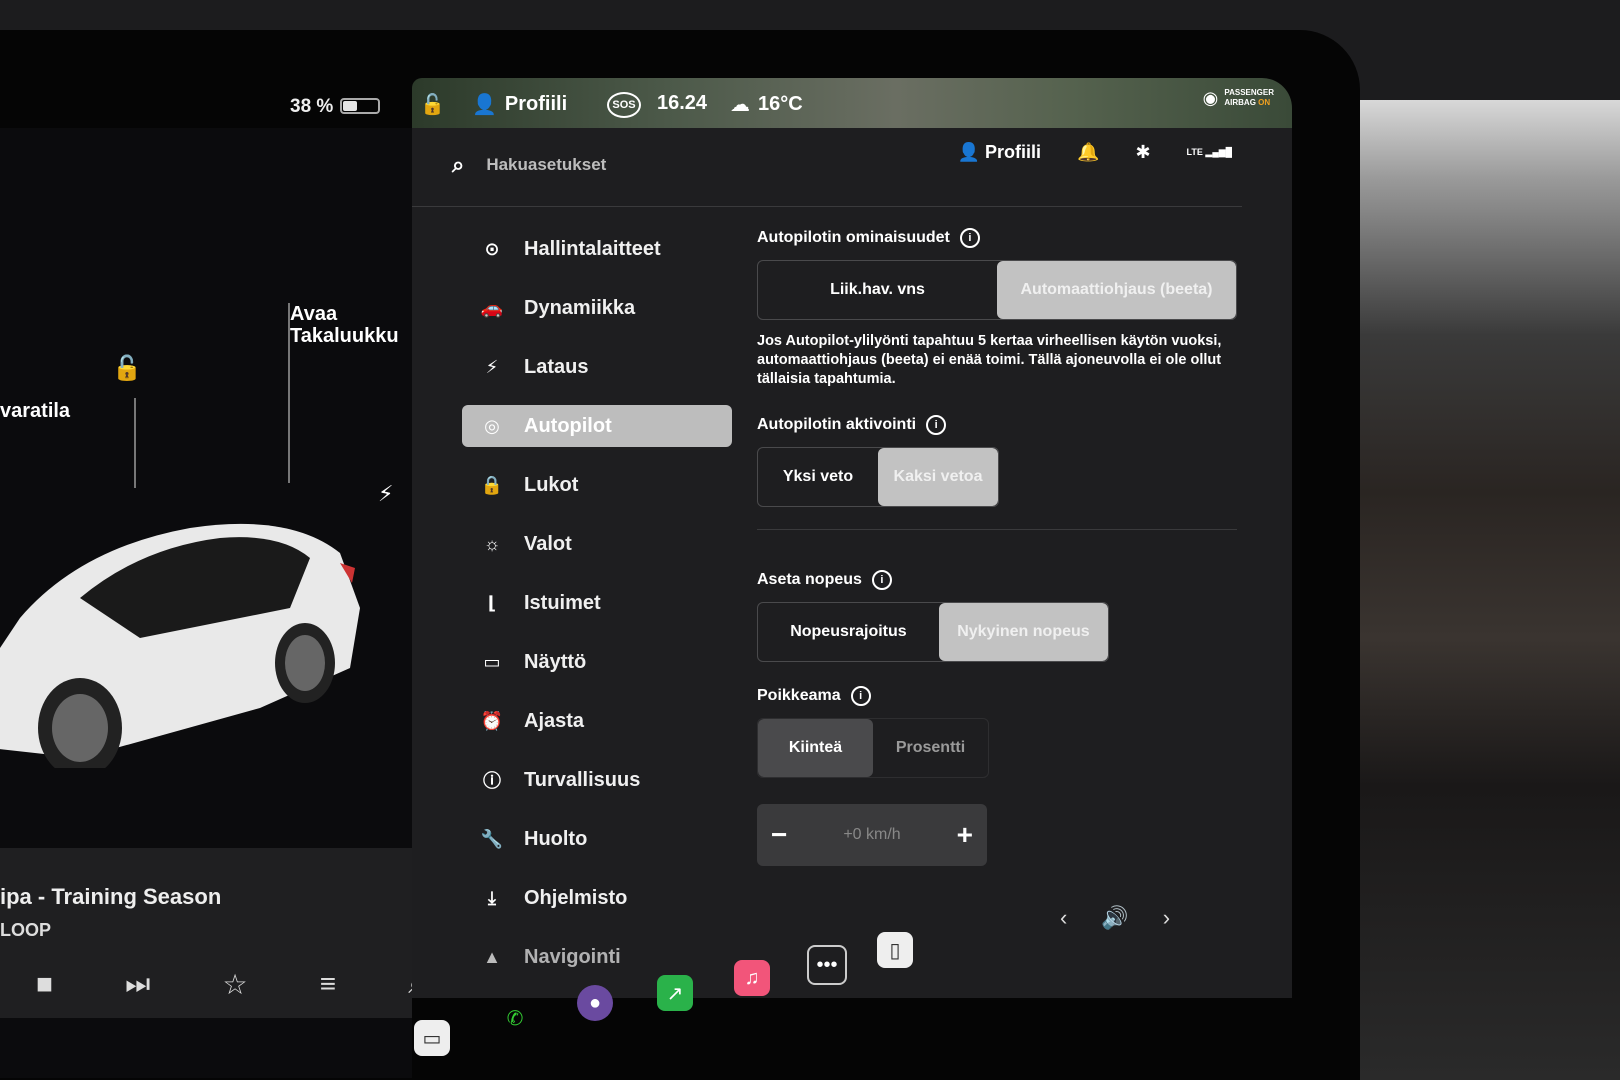  Describe the element at coordinates (997, 238) in the screenshot. I see `autopilot-features-title: Autopilotin ominaisuudet i` at that location.